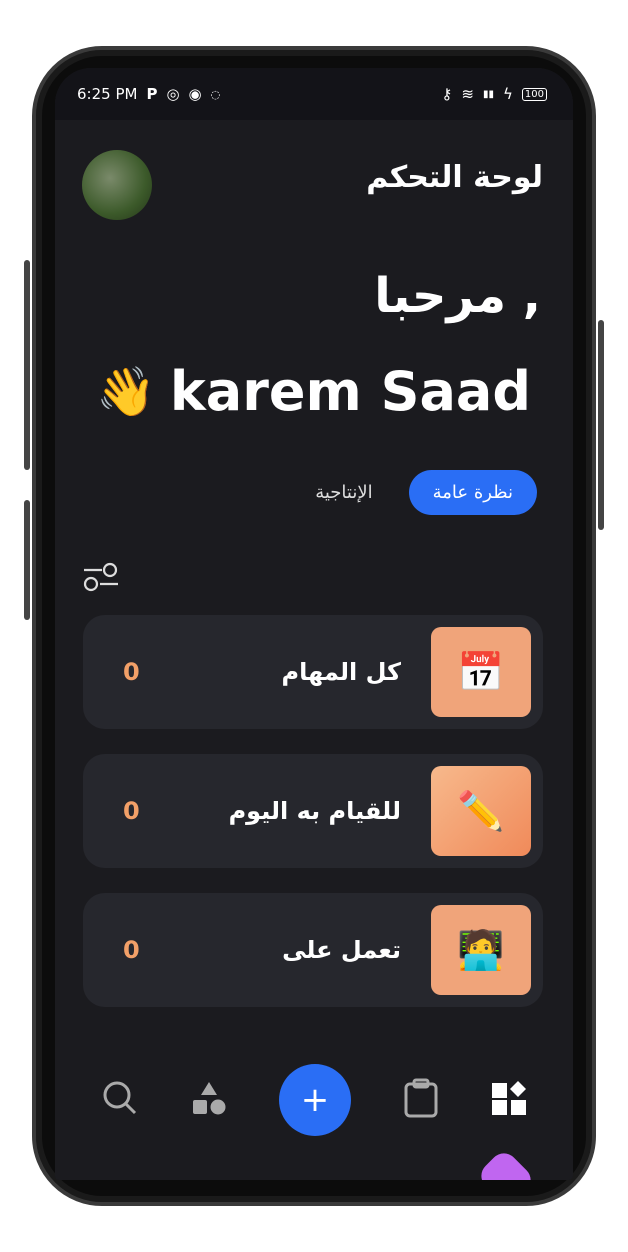  I want to click on card-all-tasks: 0 كل المهام 📅, so click(313, 672).